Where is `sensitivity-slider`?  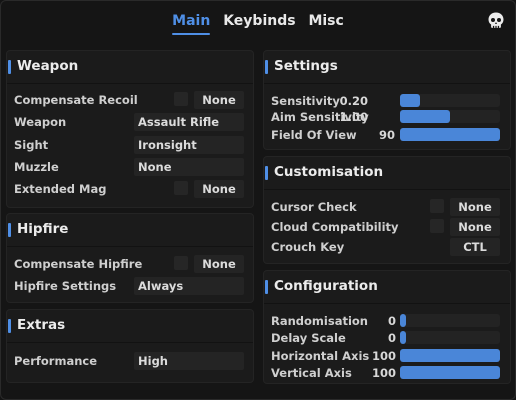
sensitivity-slider is located at coordinates (450, 100).